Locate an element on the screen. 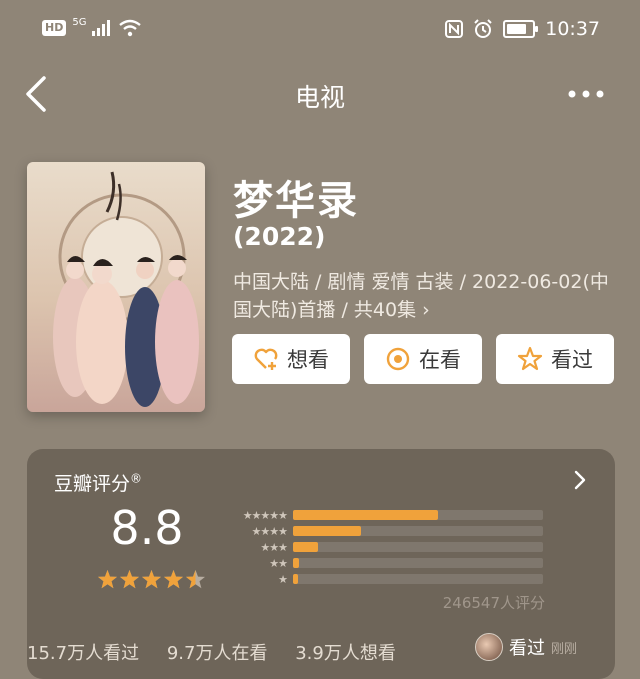 This screenshot has height=679, width=640. show-year: (2022) is located at coordinates (279, 236).